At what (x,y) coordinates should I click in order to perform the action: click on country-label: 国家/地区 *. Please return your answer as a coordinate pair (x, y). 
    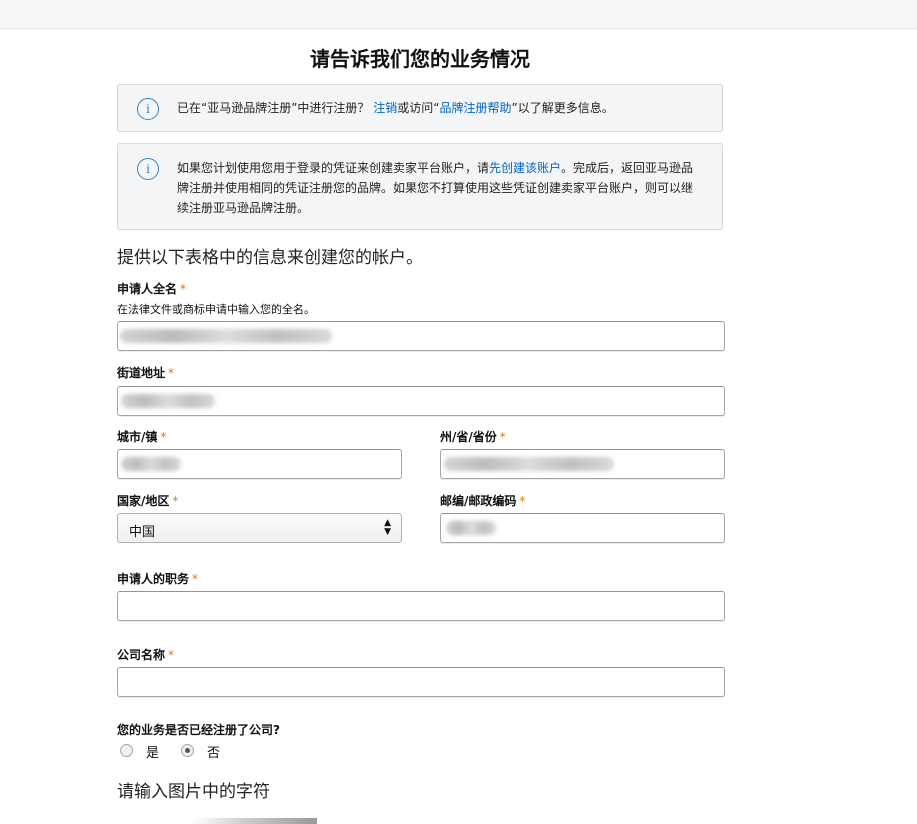
    Looking at the image, I should click on (147, 500).